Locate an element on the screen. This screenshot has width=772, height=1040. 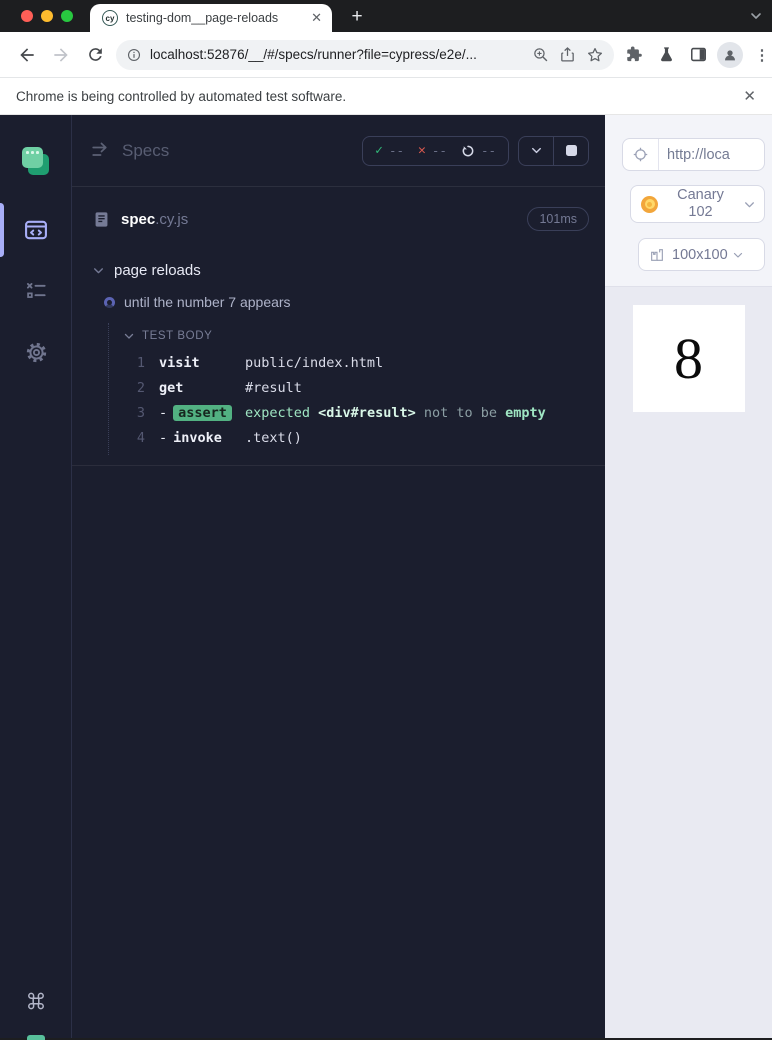
test-title: until the number 7 appears is located at coordinates (207, 302).